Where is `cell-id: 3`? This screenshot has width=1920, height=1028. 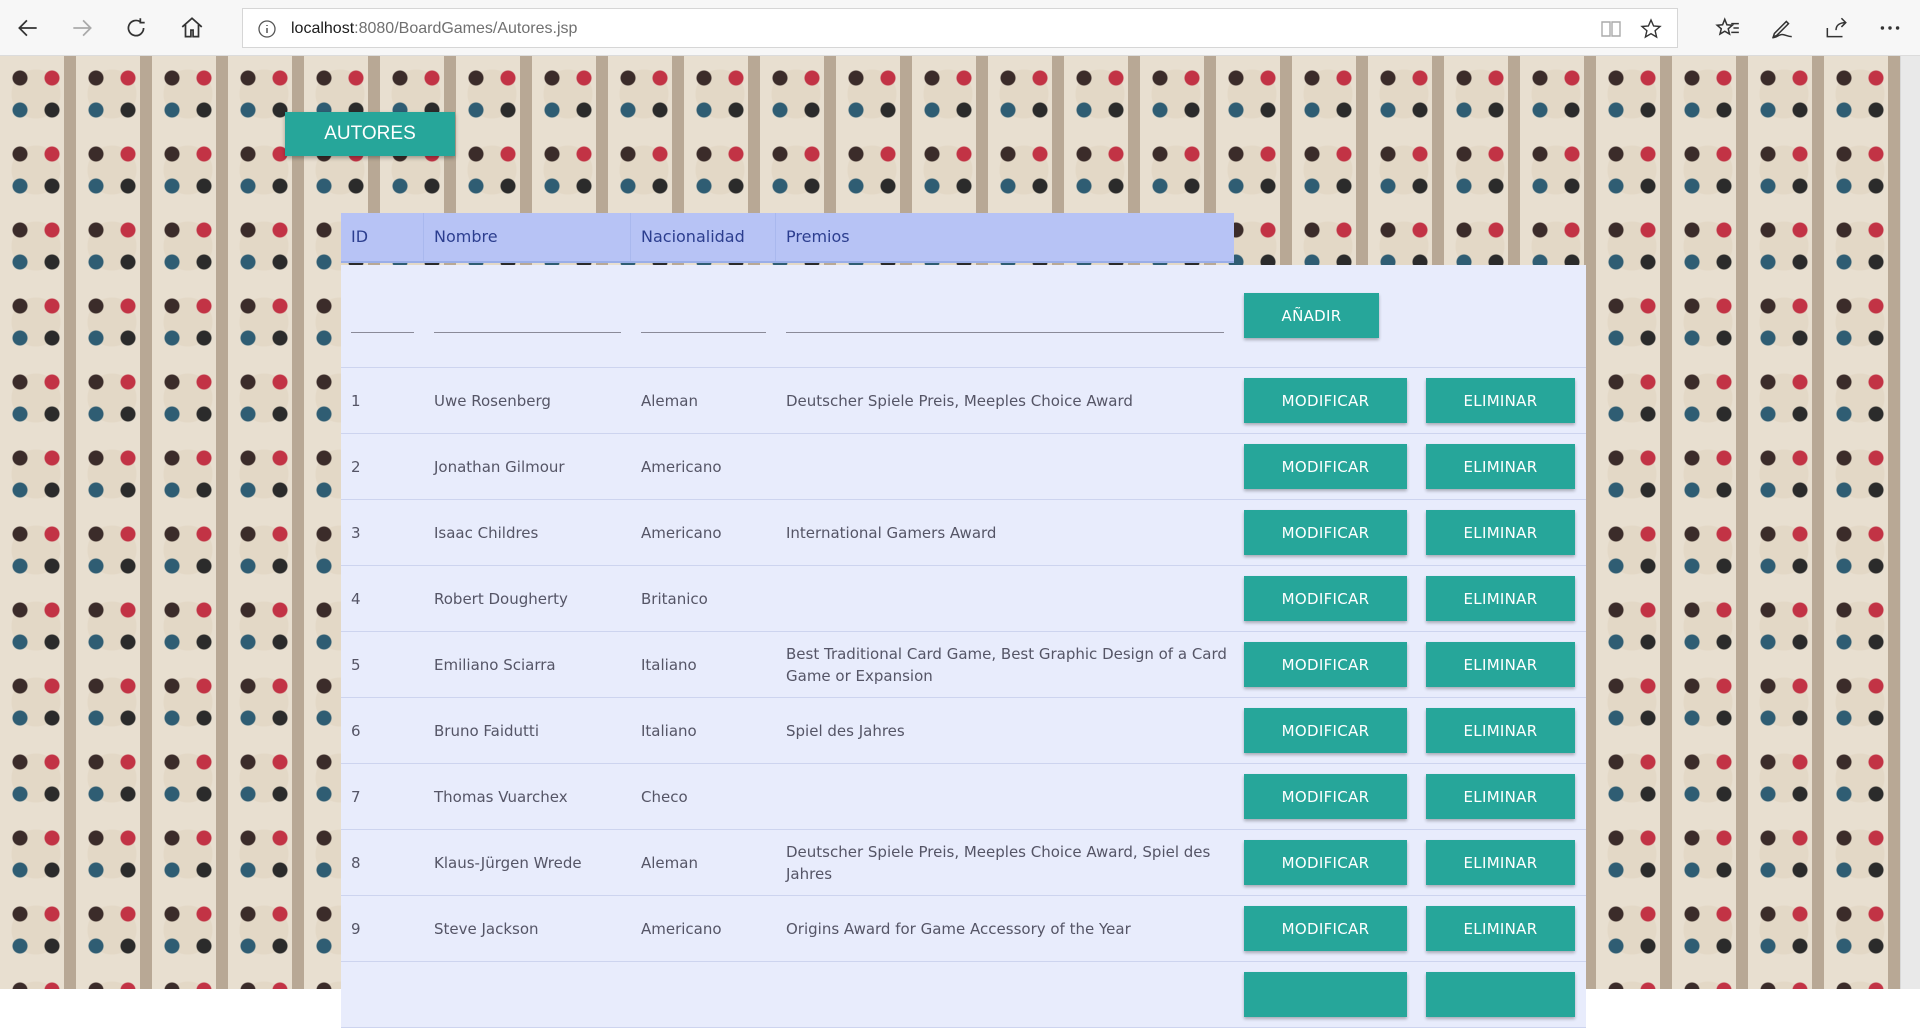 cell-id: 3 is located at coordinates (356, 532).